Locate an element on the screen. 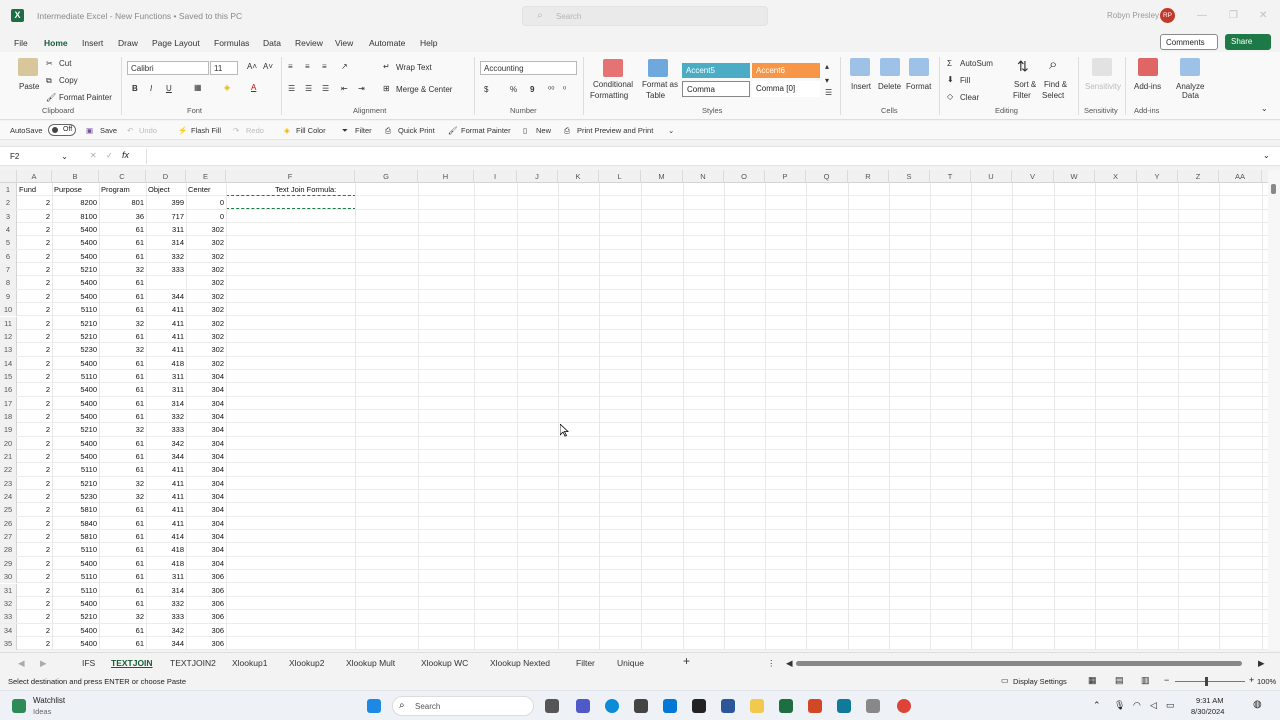 Image resolution: width=1280 pixels, height=720 pixels. column-header-r: R is located at coordinates (868, 176).